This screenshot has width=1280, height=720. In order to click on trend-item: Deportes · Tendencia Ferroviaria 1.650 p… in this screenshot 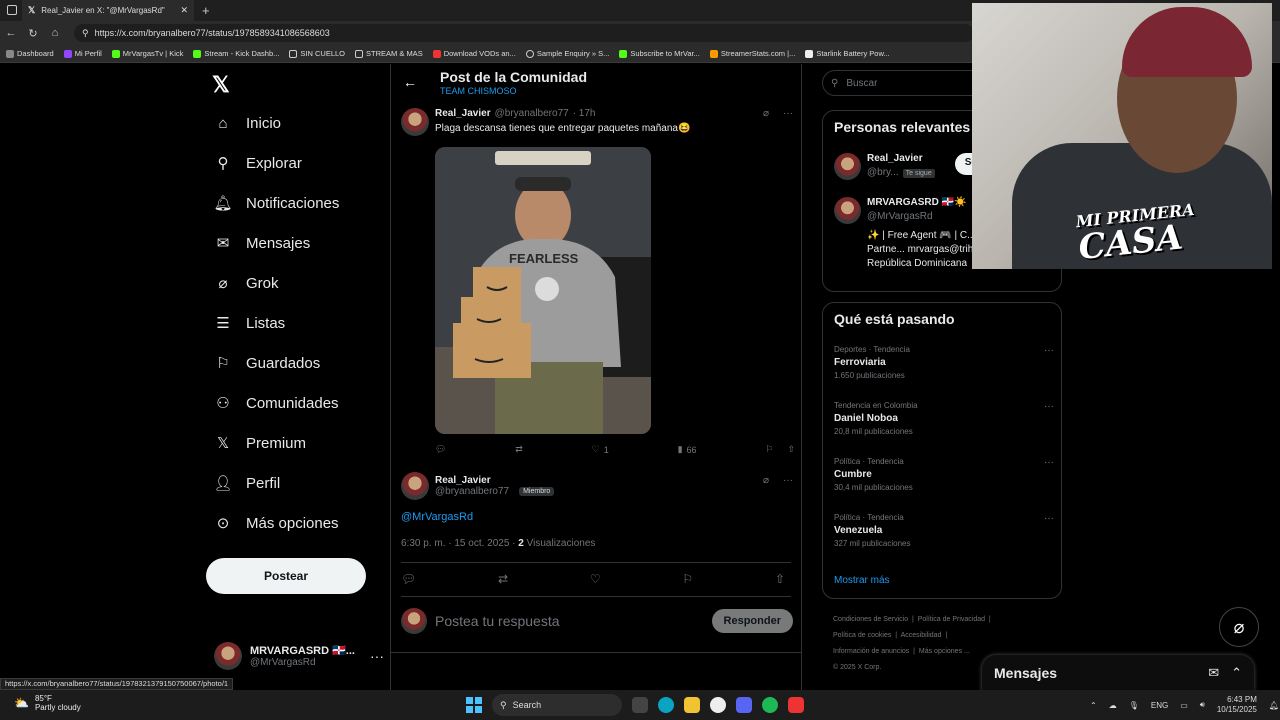, I will do `click(944, 362)`.